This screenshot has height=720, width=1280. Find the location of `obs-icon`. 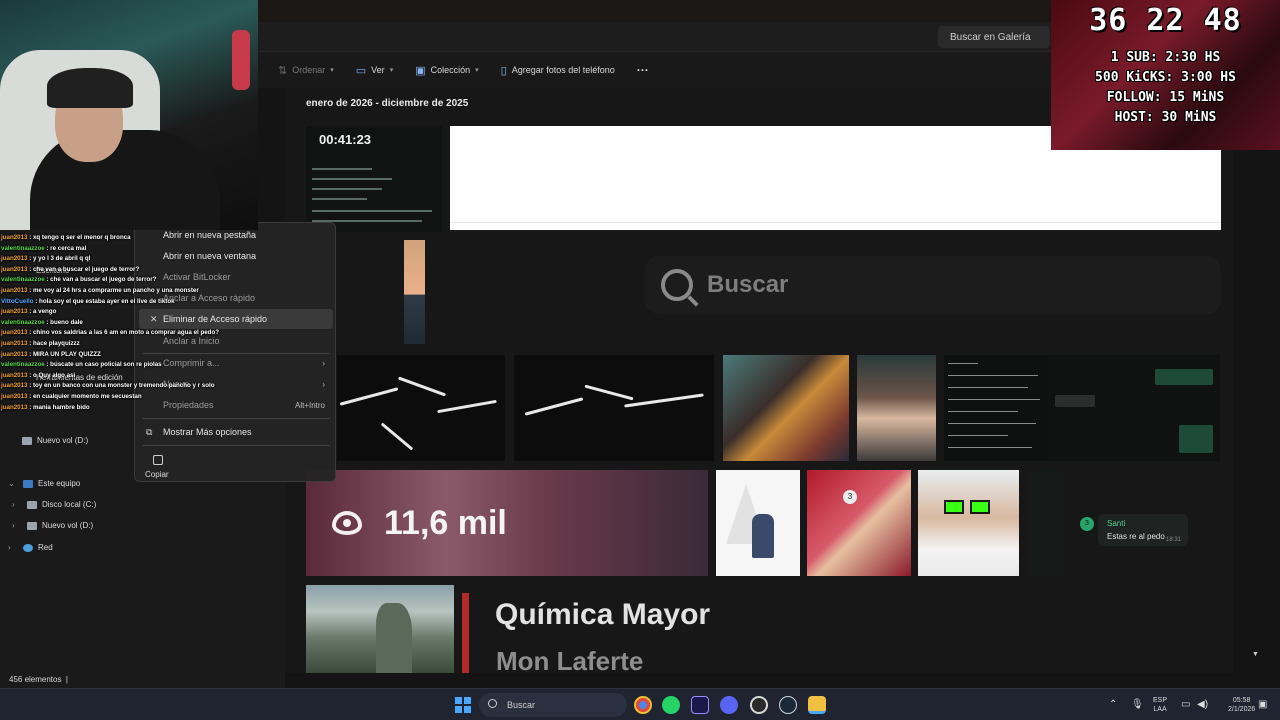

obs-icon is located at coordinates (759, 705).